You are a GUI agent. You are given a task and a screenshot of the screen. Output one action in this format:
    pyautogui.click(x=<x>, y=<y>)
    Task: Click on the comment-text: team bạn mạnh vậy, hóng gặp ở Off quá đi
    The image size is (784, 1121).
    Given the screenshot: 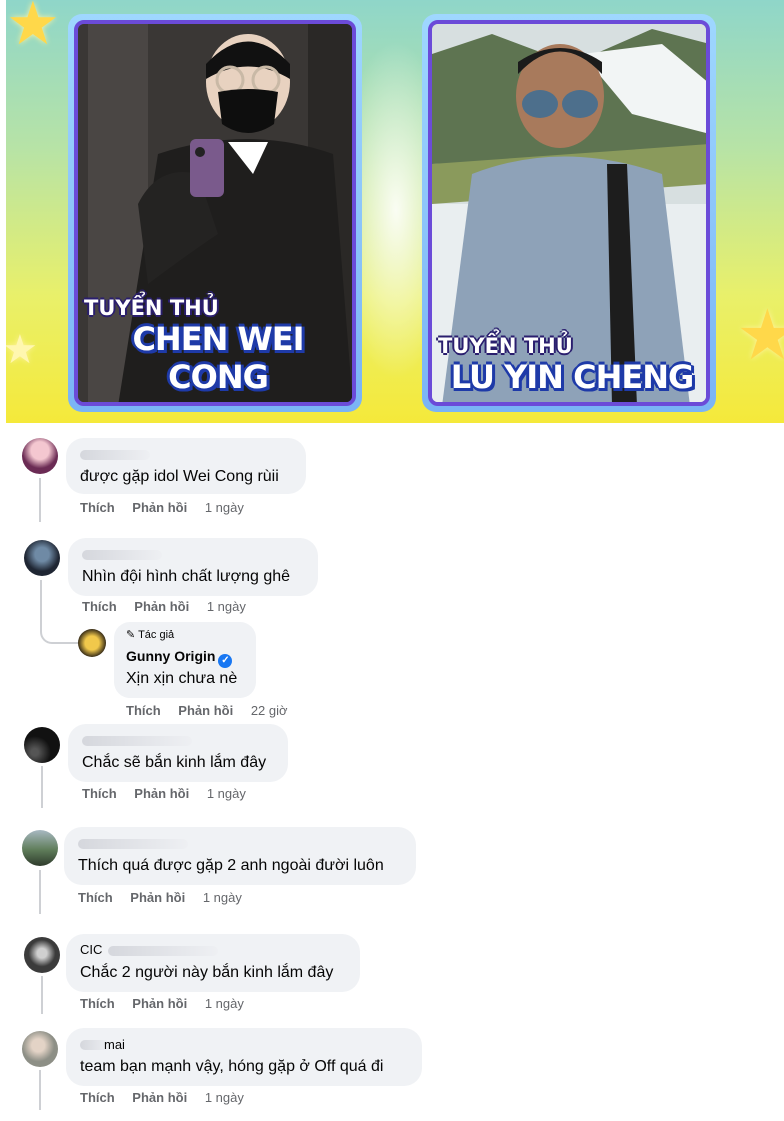 What is the action you would take?
    pyautogui.click(x=232, y=1066)
    